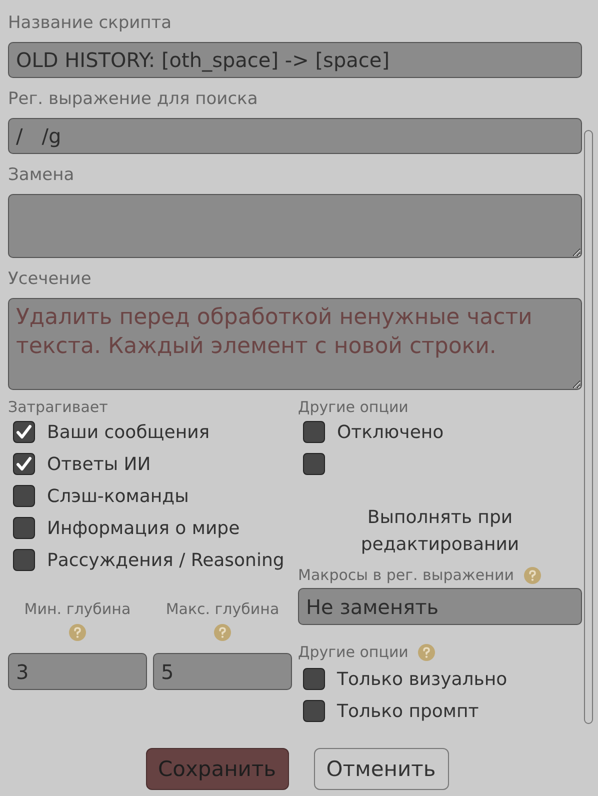  Describe the element at coordinates (422, 679) in the screenshot. I see `checkbox-label: Только визуально` at that location.